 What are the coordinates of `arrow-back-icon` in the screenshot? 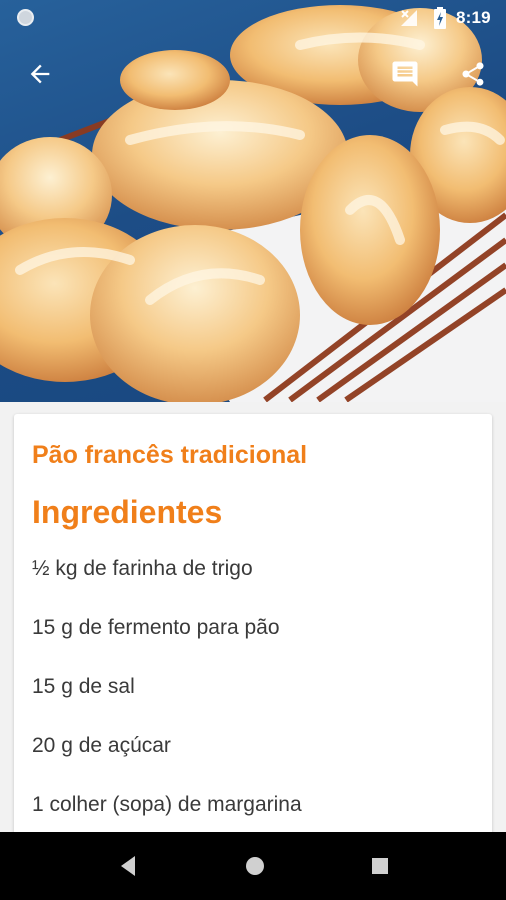 It's located at (40, 74).